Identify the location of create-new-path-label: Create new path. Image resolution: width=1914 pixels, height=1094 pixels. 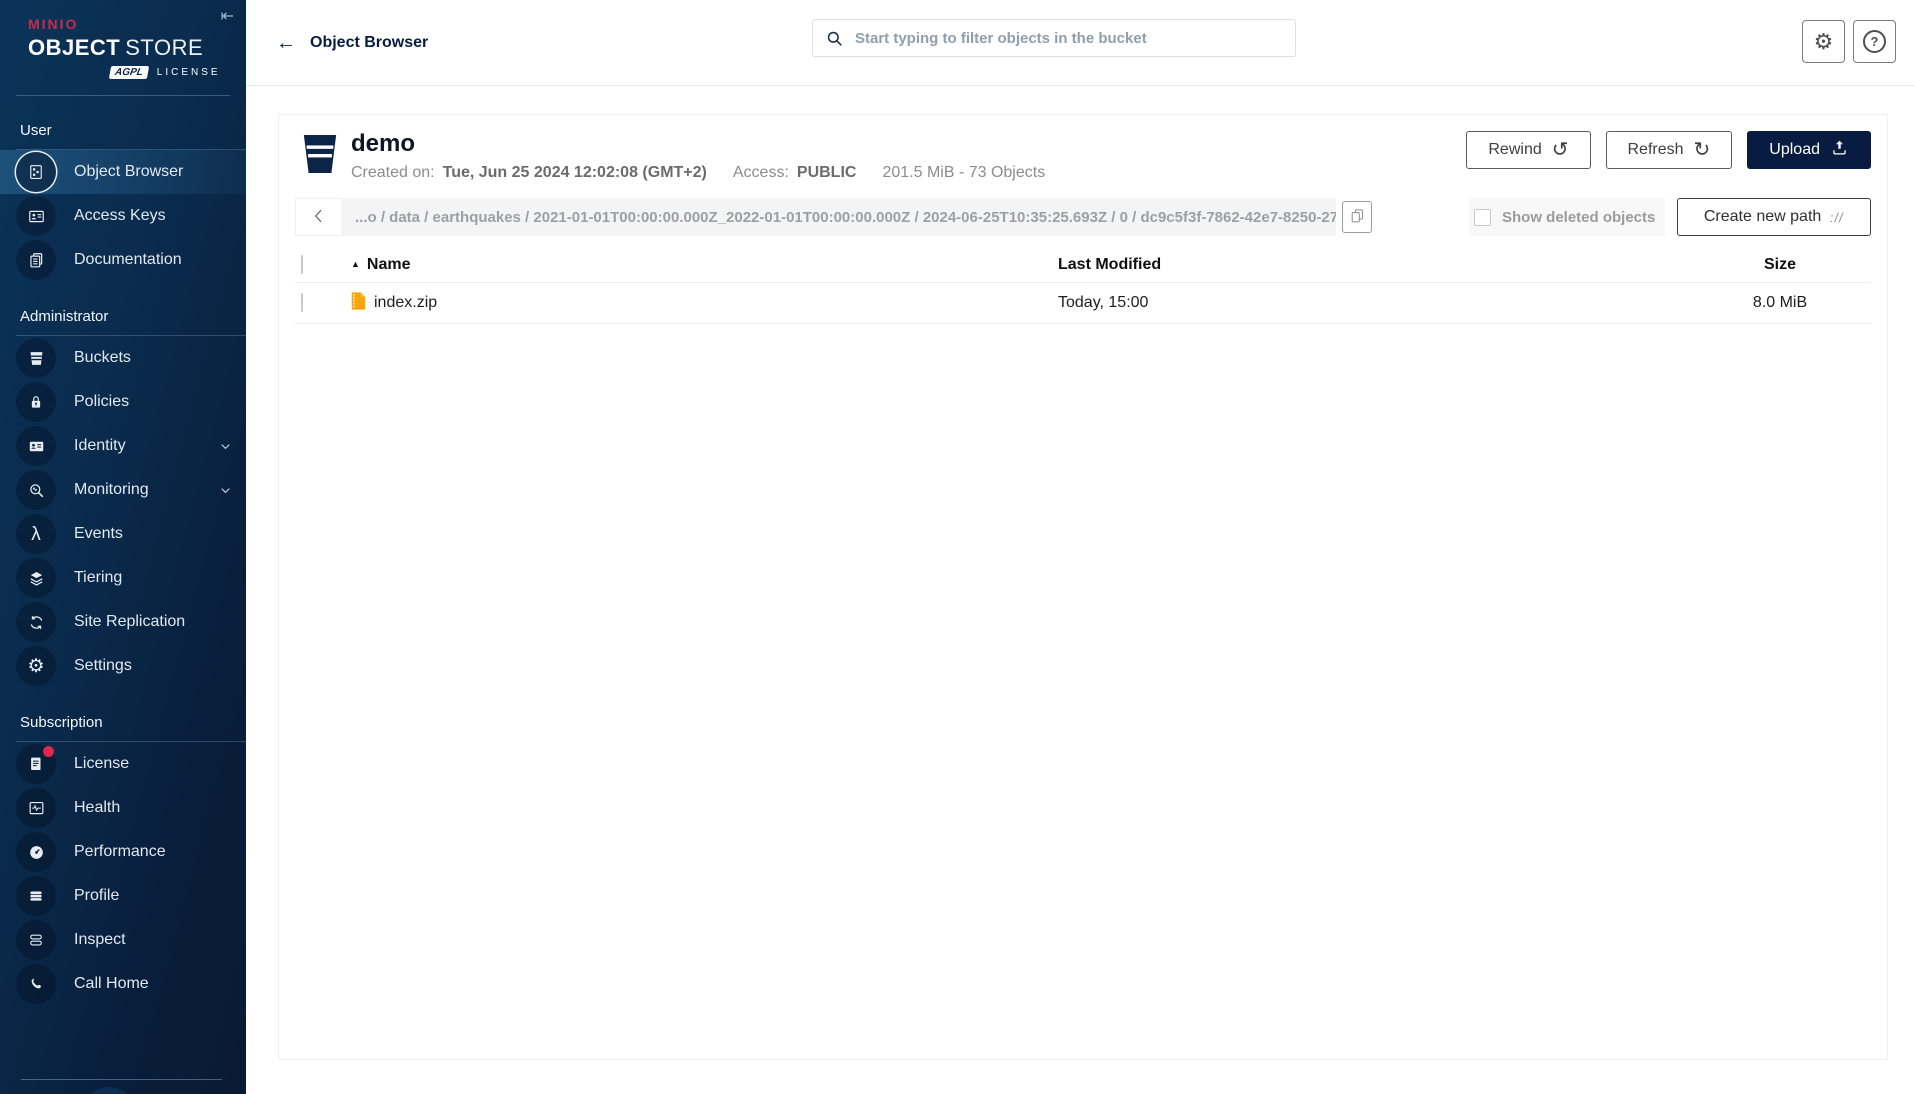
(1762, 217).